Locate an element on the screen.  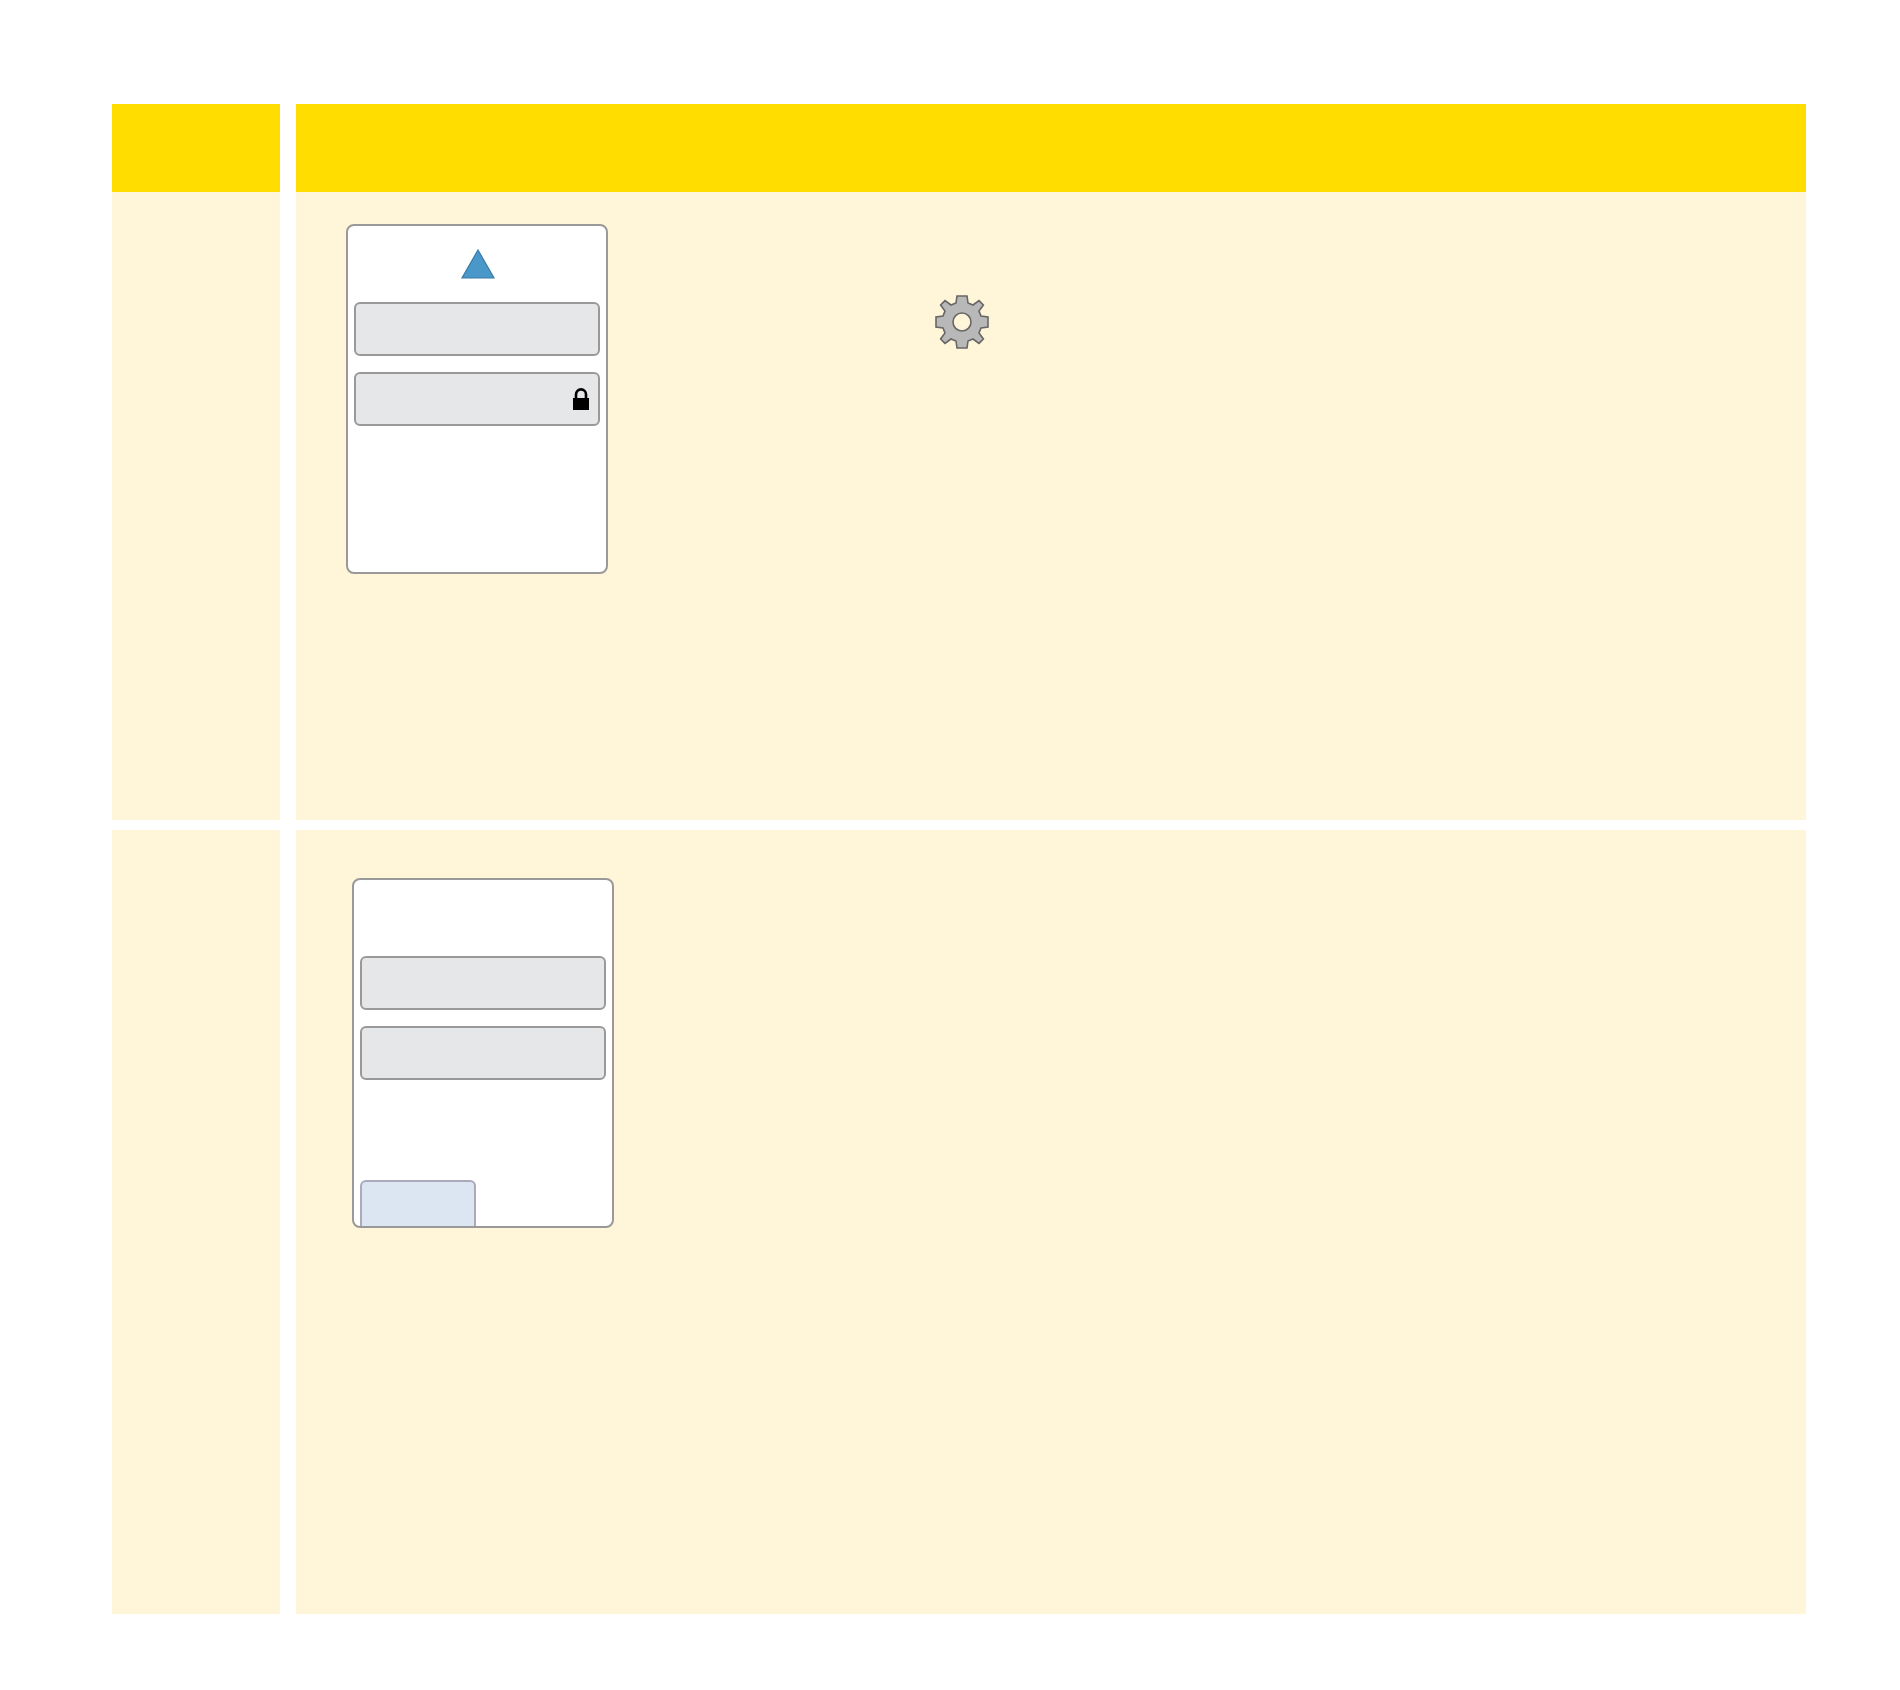
up-arrow-icon is located at coordinates (477, 264).